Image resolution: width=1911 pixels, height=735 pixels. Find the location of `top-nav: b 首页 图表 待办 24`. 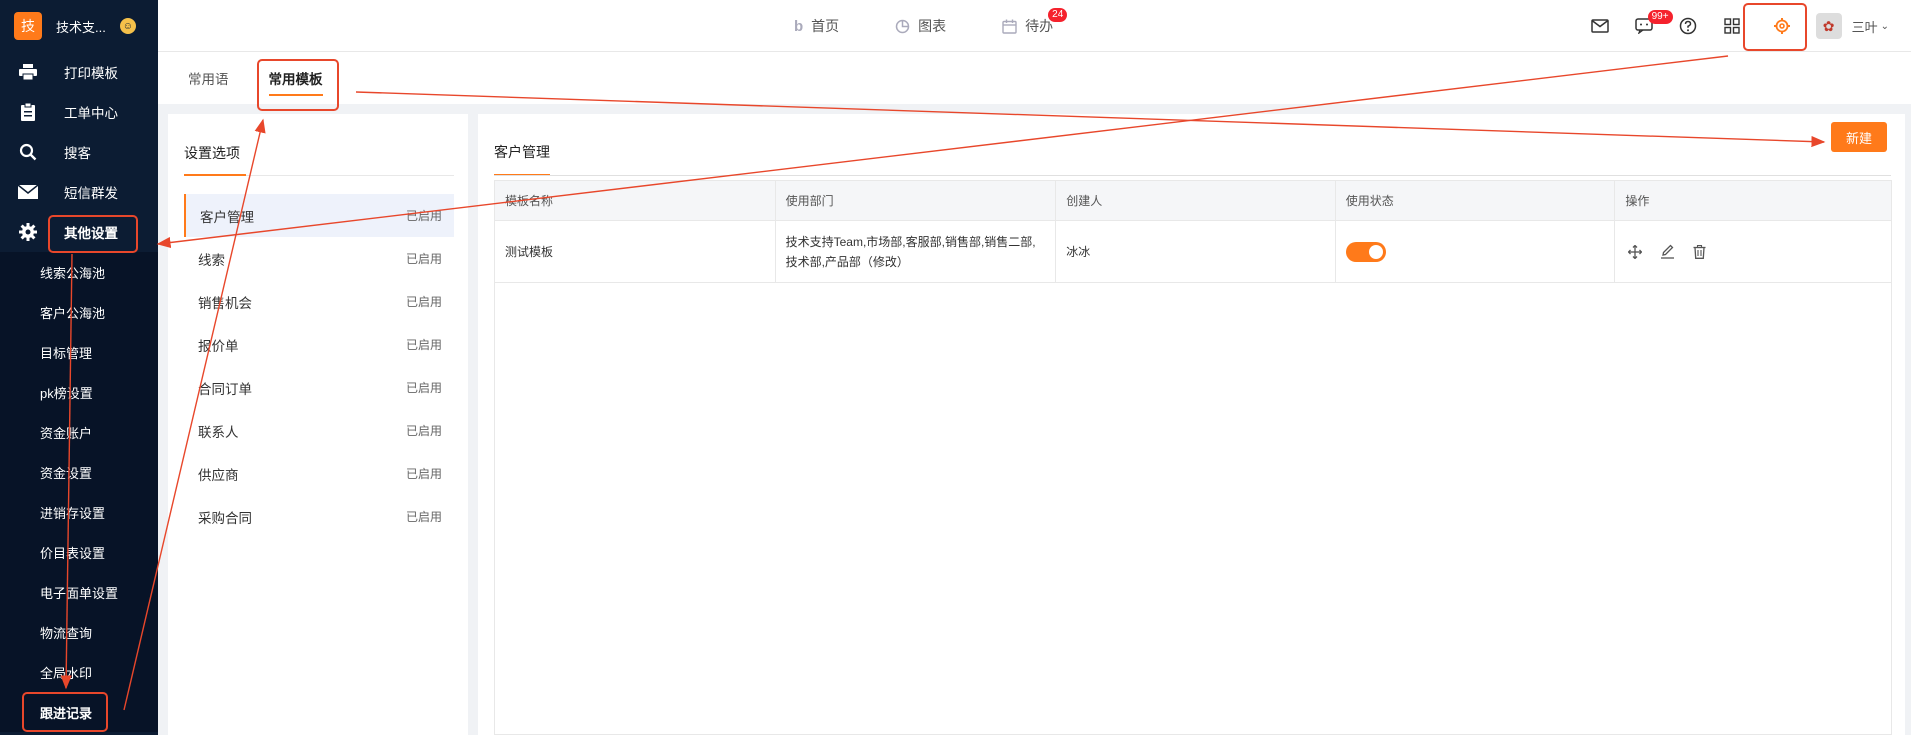

top-nav: b 首页 图表 待办 24 is located at coordinates (951, 26).